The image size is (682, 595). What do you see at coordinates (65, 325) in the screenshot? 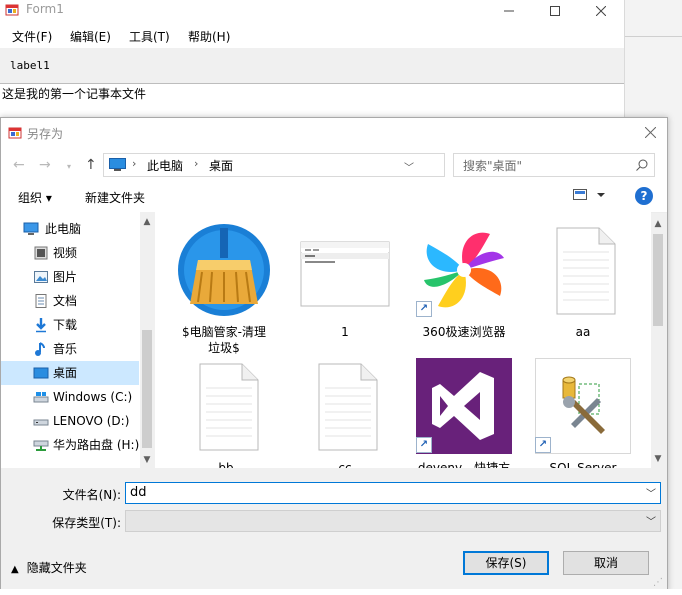
I see `nav-label: 下载` at bounding box center [65, 325].